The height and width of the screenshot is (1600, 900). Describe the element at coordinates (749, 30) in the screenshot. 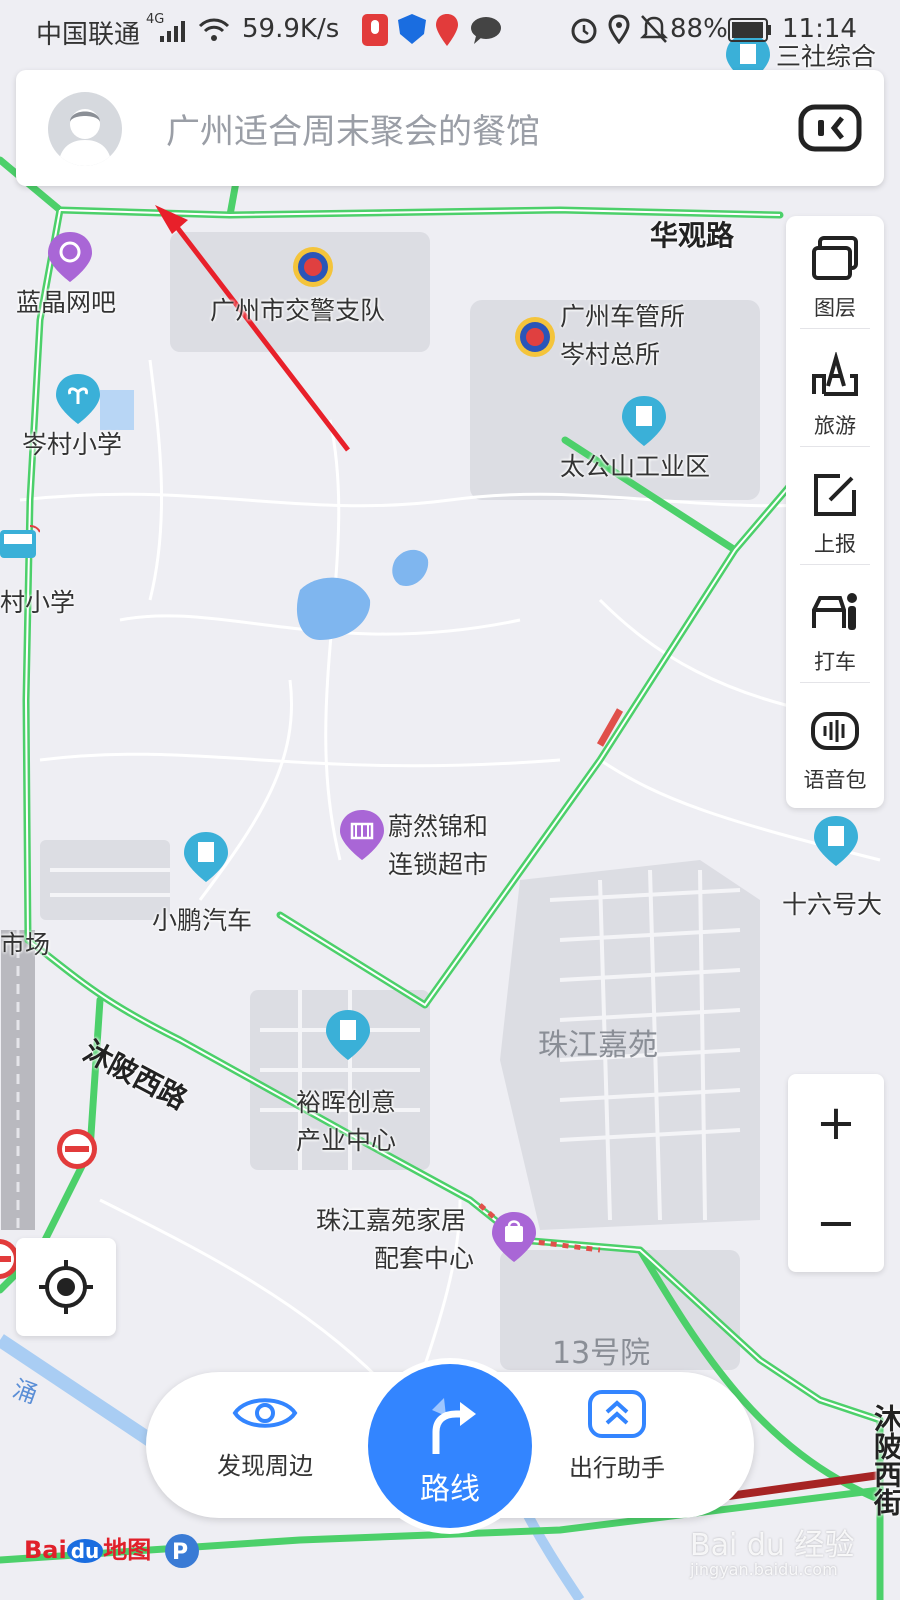

I see `battery-icon` at that location.